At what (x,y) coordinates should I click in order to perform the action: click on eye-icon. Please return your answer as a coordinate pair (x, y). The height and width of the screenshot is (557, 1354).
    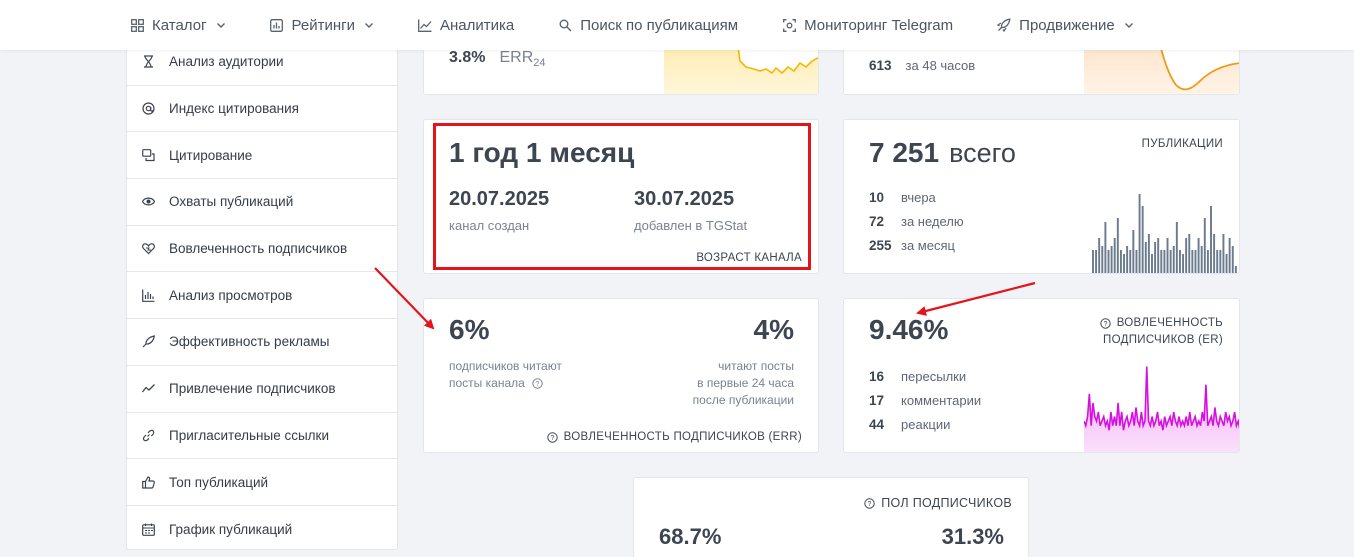
    Looking at the image, I should click on (148, 201).